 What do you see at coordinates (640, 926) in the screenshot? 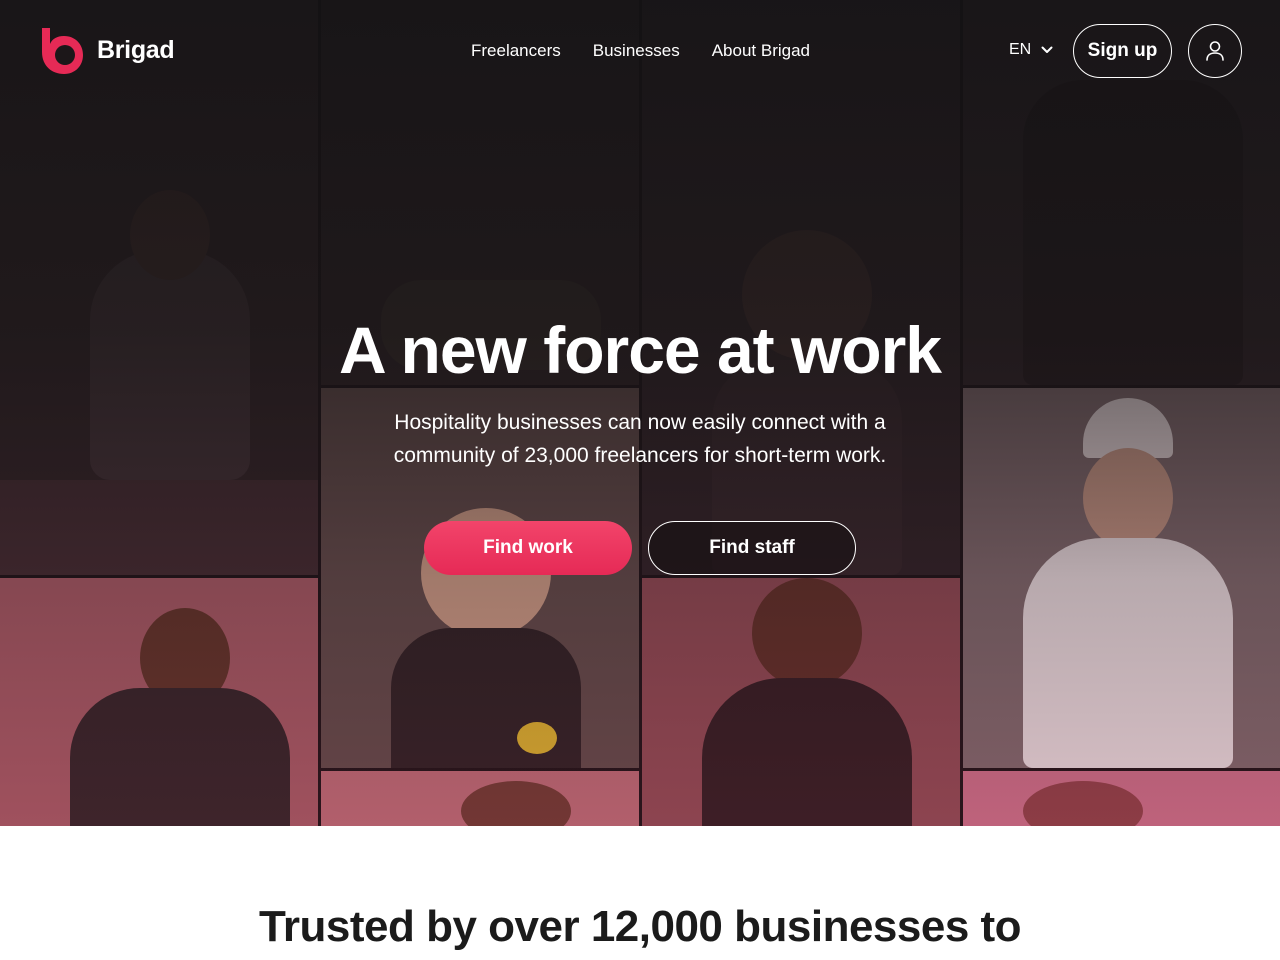
I see `trust-heading: Trusted by over 12,000 businesses to` at bounding box center [640, 926].